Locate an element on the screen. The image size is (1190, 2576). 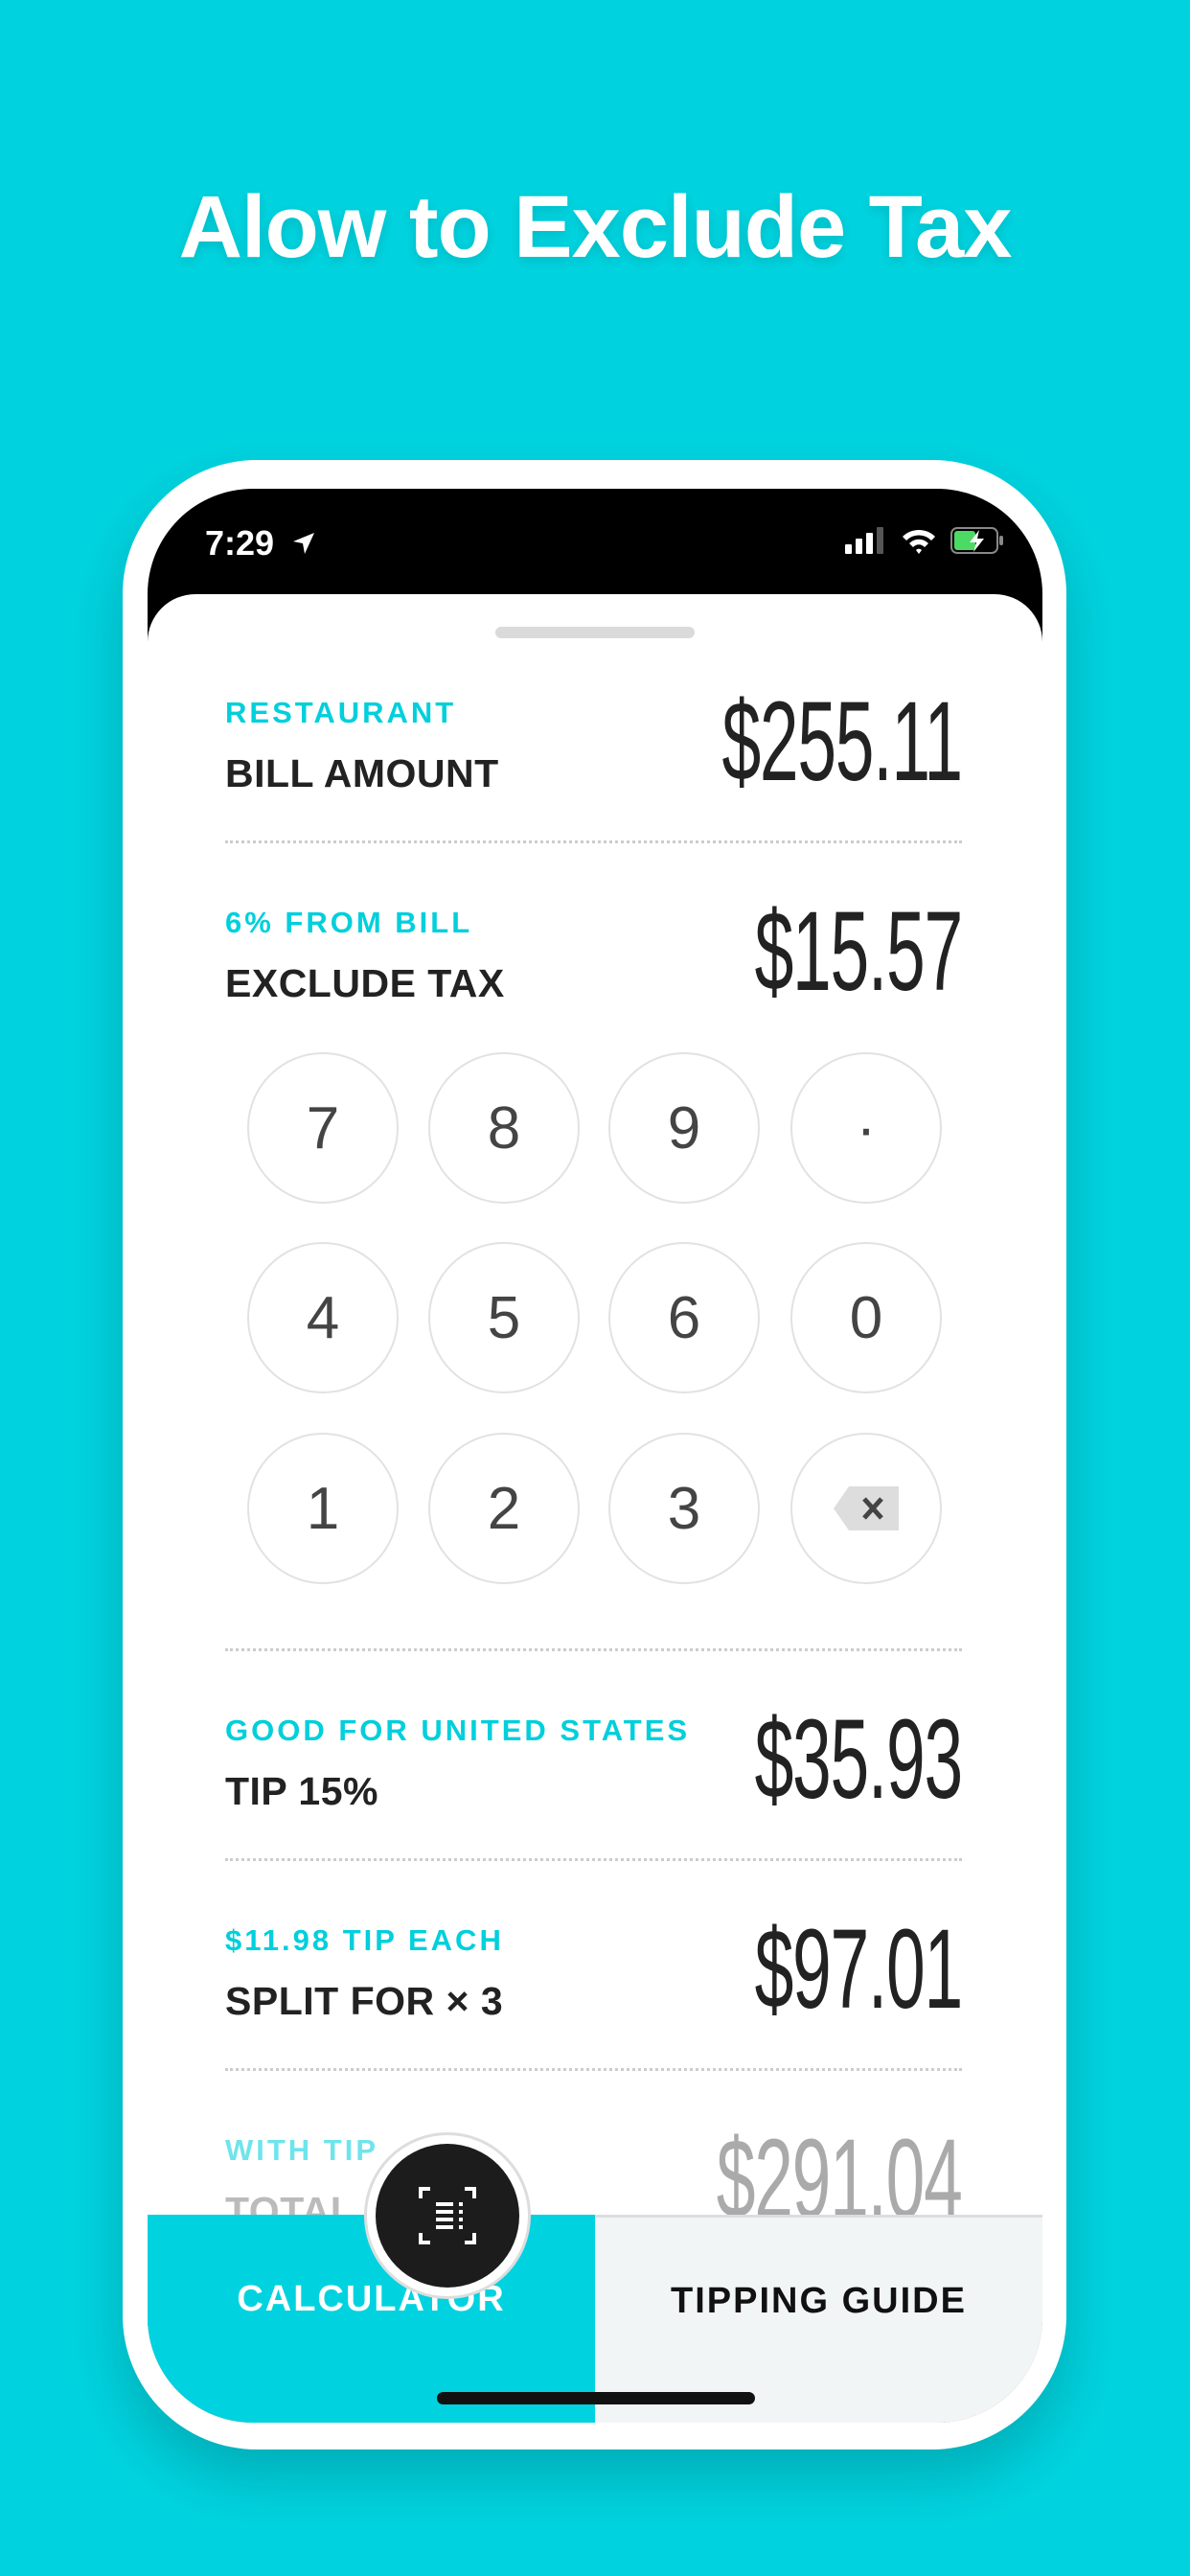
row-title: SPLIT FOR × 3 is located at coordinates (365, 2001).